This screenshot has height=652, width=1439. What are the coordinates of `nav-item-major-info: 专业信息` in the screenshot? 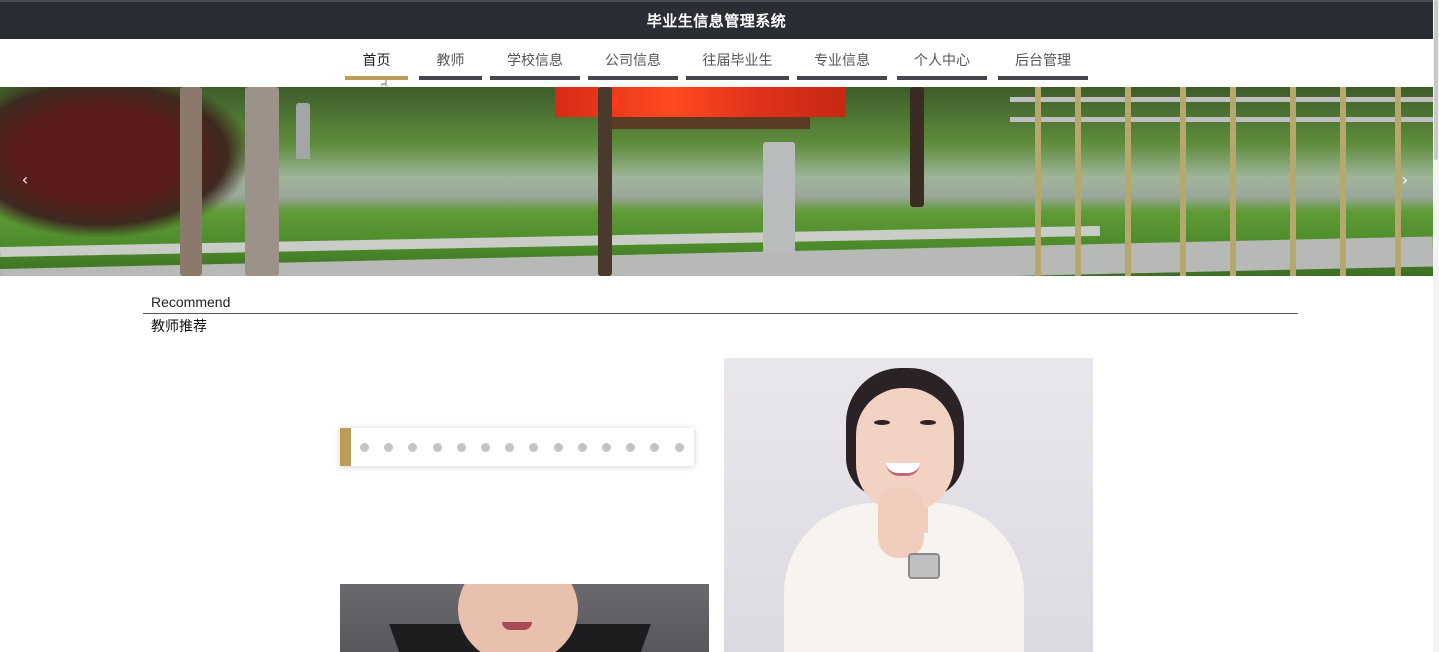 It's located at (842, 64).